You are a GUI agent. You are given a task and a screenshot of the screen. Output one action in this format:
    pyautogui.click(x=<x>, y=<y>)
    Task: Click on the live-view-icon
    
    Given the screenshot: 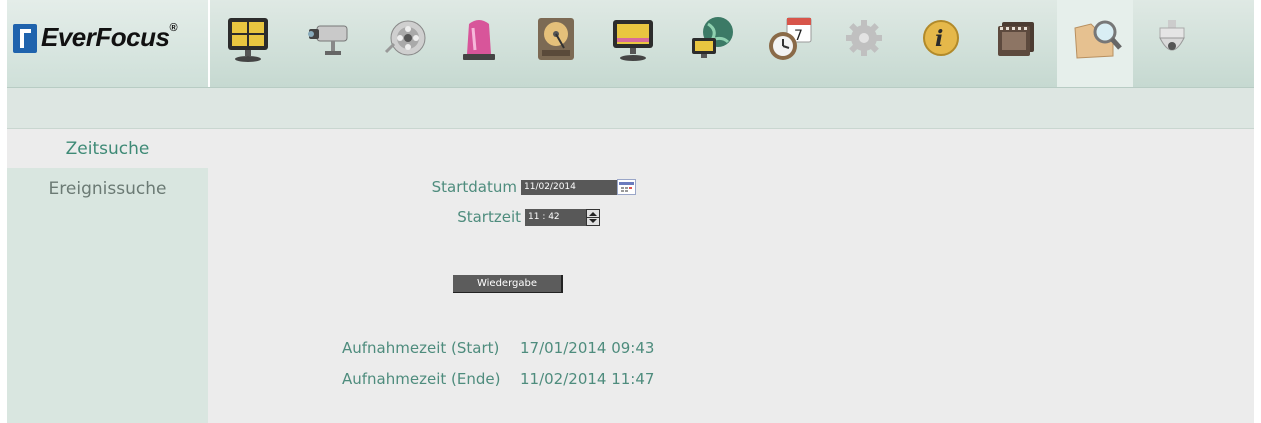 What is the action you would take?
    pyautogui.click(x=248, y=43)
    